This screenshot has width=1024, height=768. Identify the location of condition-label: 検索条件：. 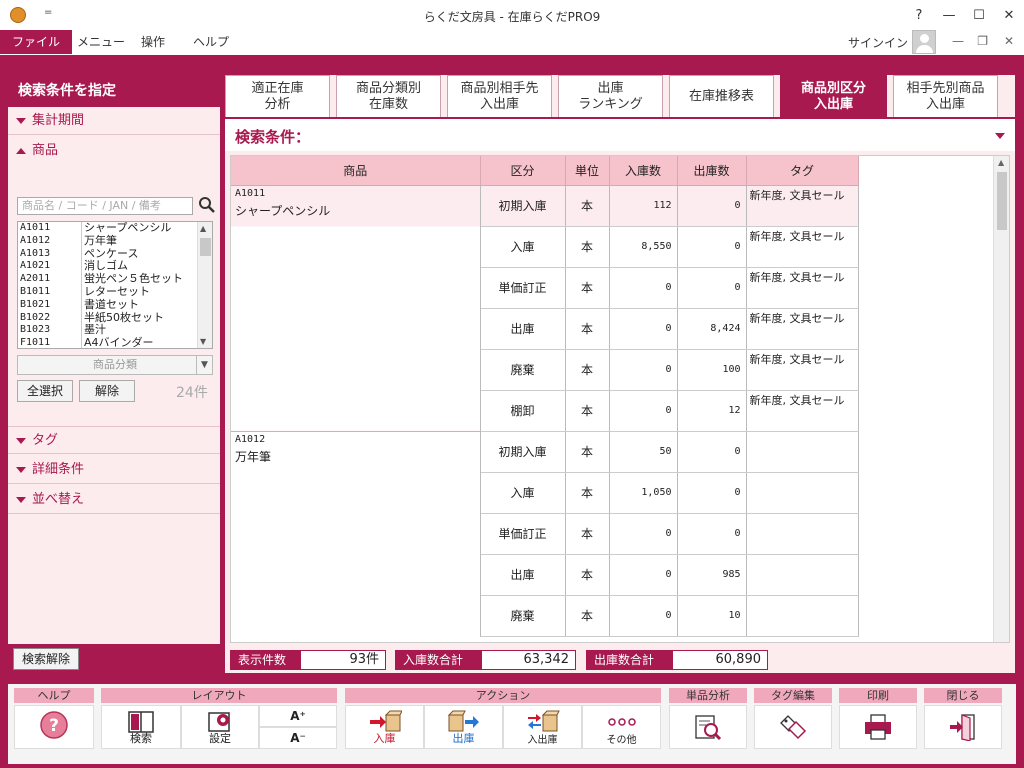
(273, 137).